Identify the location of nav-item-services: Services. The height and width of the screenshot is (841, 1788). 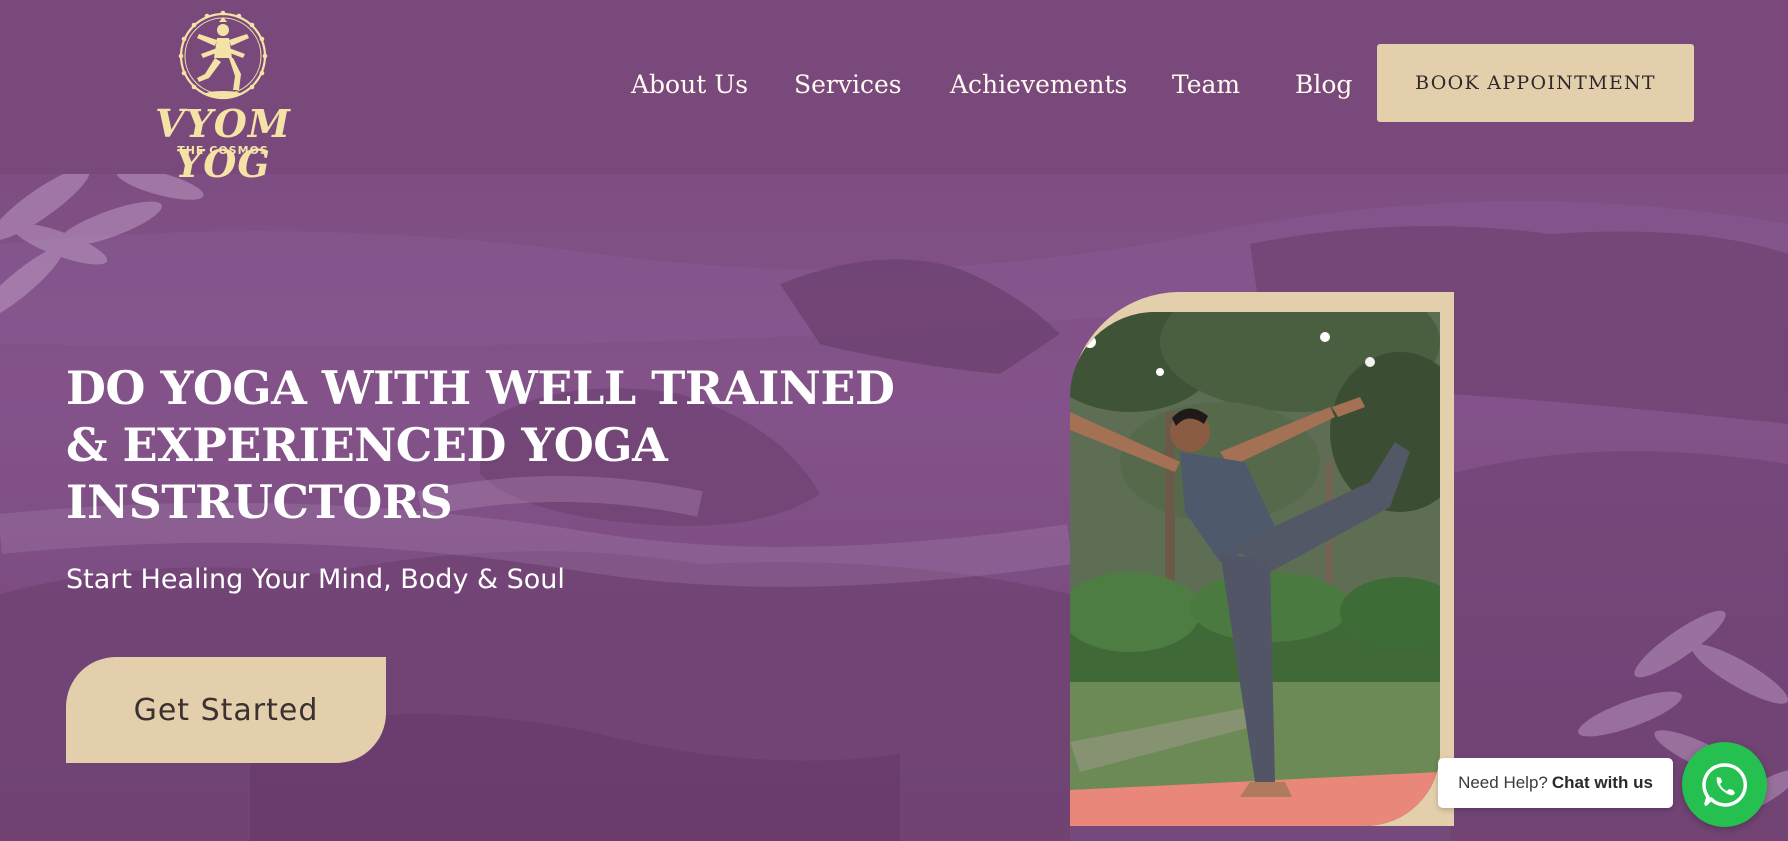
(848, 85).